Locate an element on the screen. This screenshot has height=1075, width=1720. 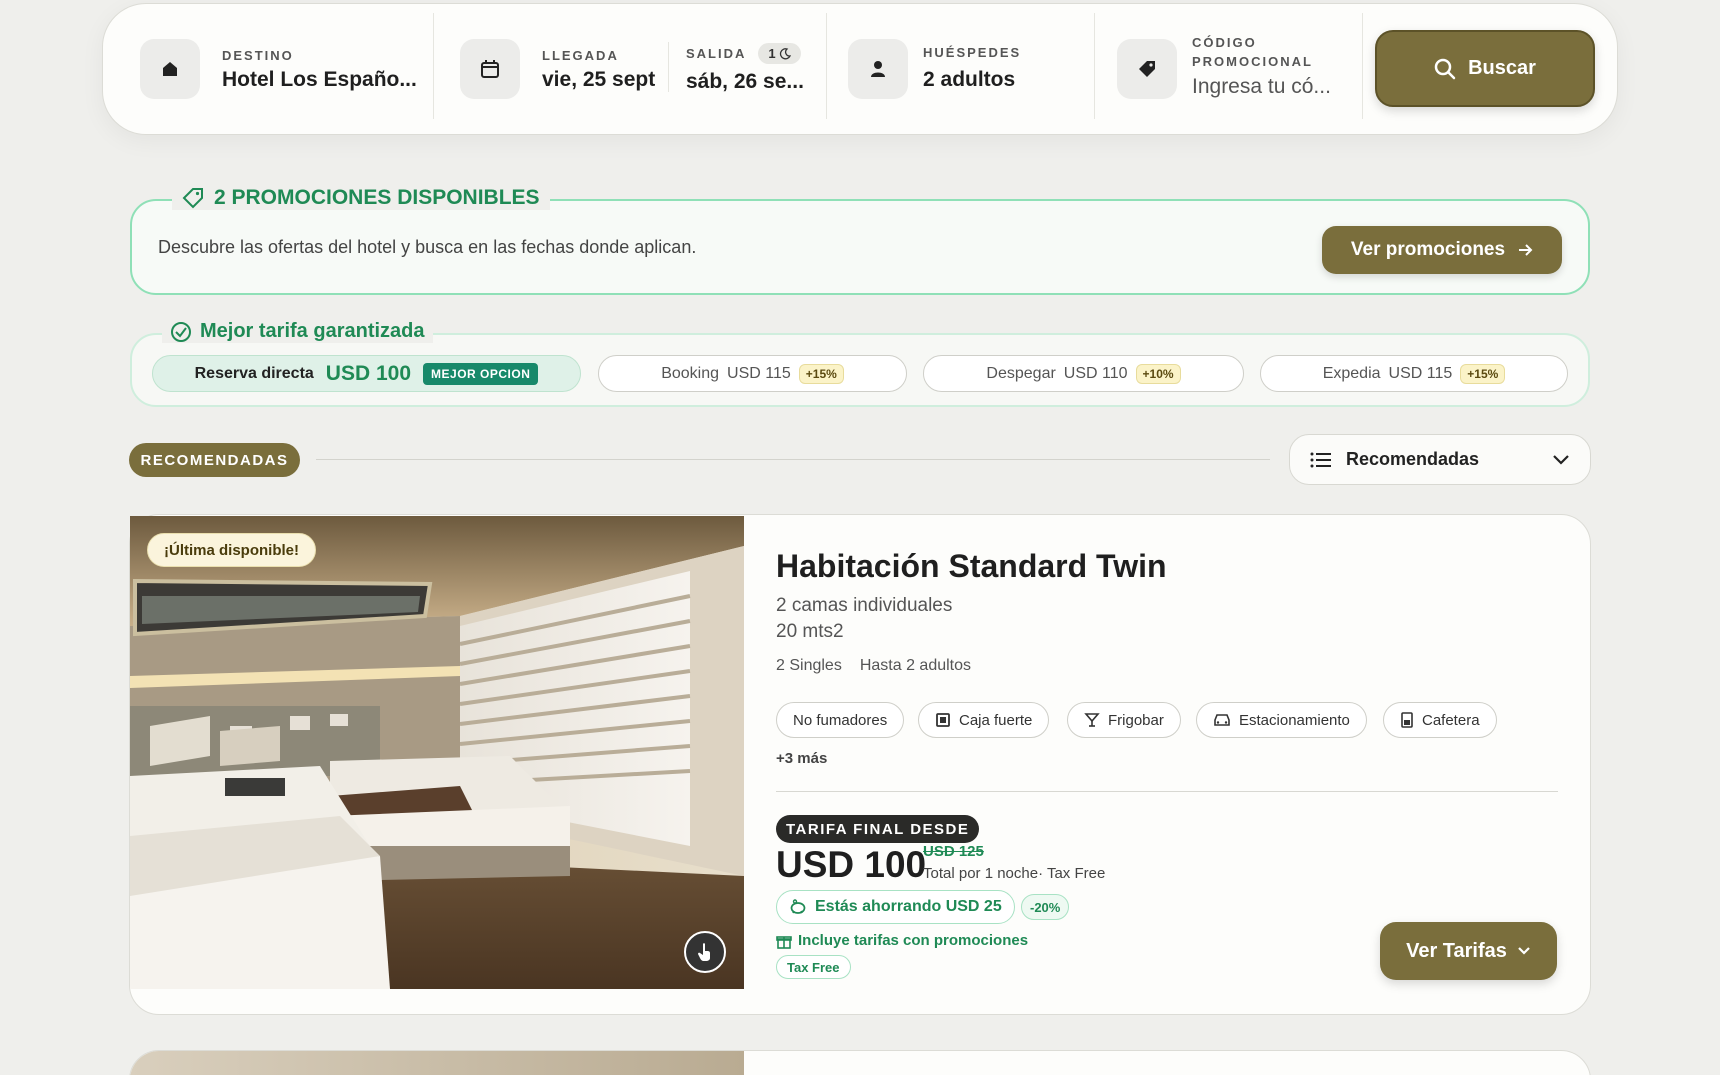
room-title: Habitación Standard Twin is located at coordinates (971, 566).